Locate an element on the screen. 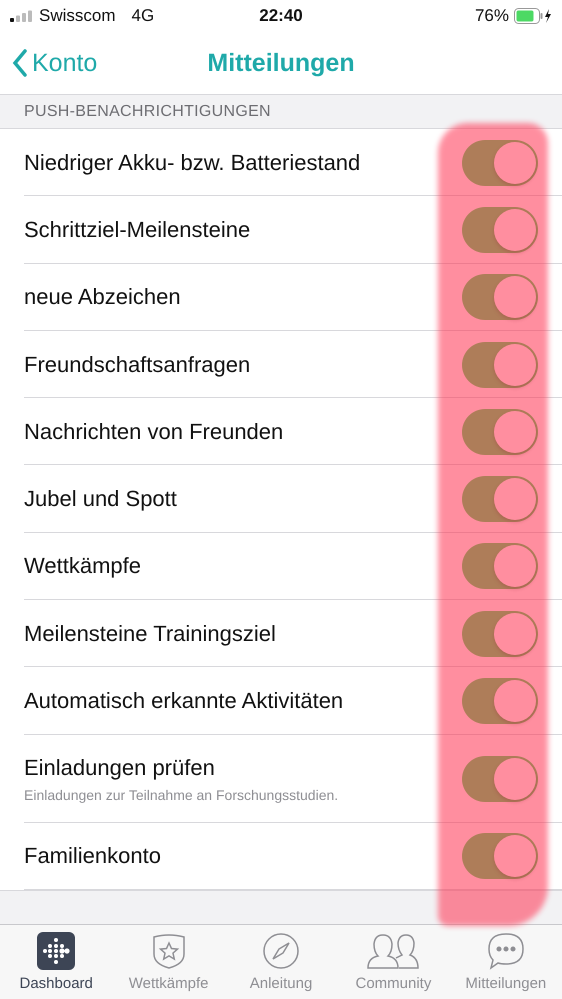 The height and width of the screenshot is (999, 562). tab-bar-item: Dashboard is located at coordinates (56, 962).